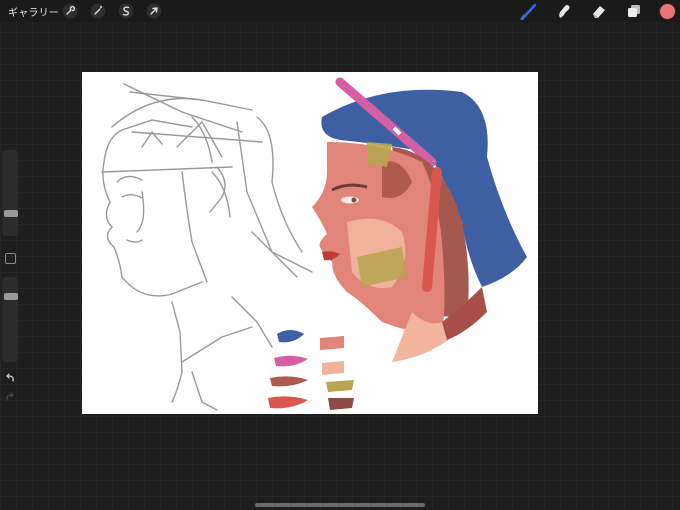 Image resolution: width=680 pixels, height=510 pixels. What do you see at coordinates (10, 258) in the screenshot?
I see `modify-button` at bounding box center [10, 258].